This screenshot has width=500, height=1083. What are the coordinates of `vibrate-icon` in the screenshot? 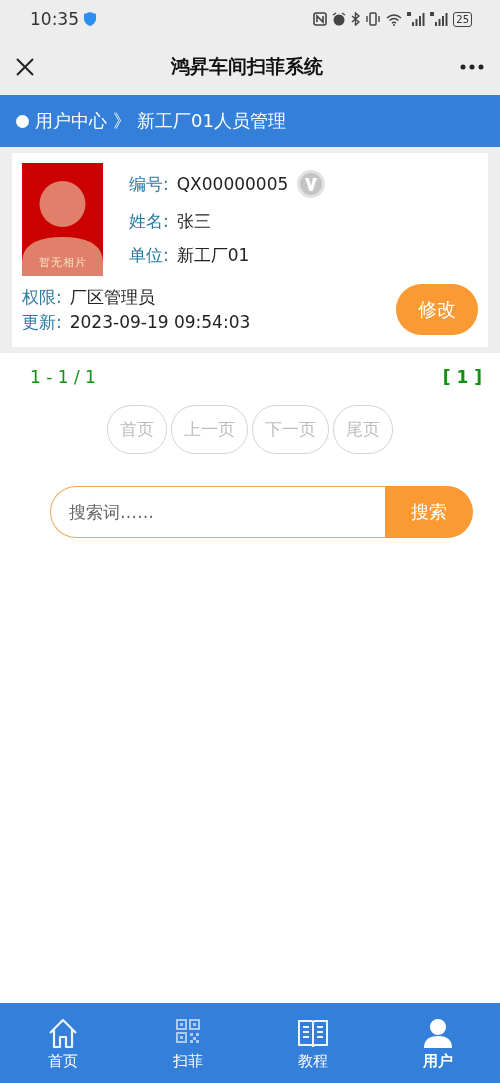 It's located at (373, 19).